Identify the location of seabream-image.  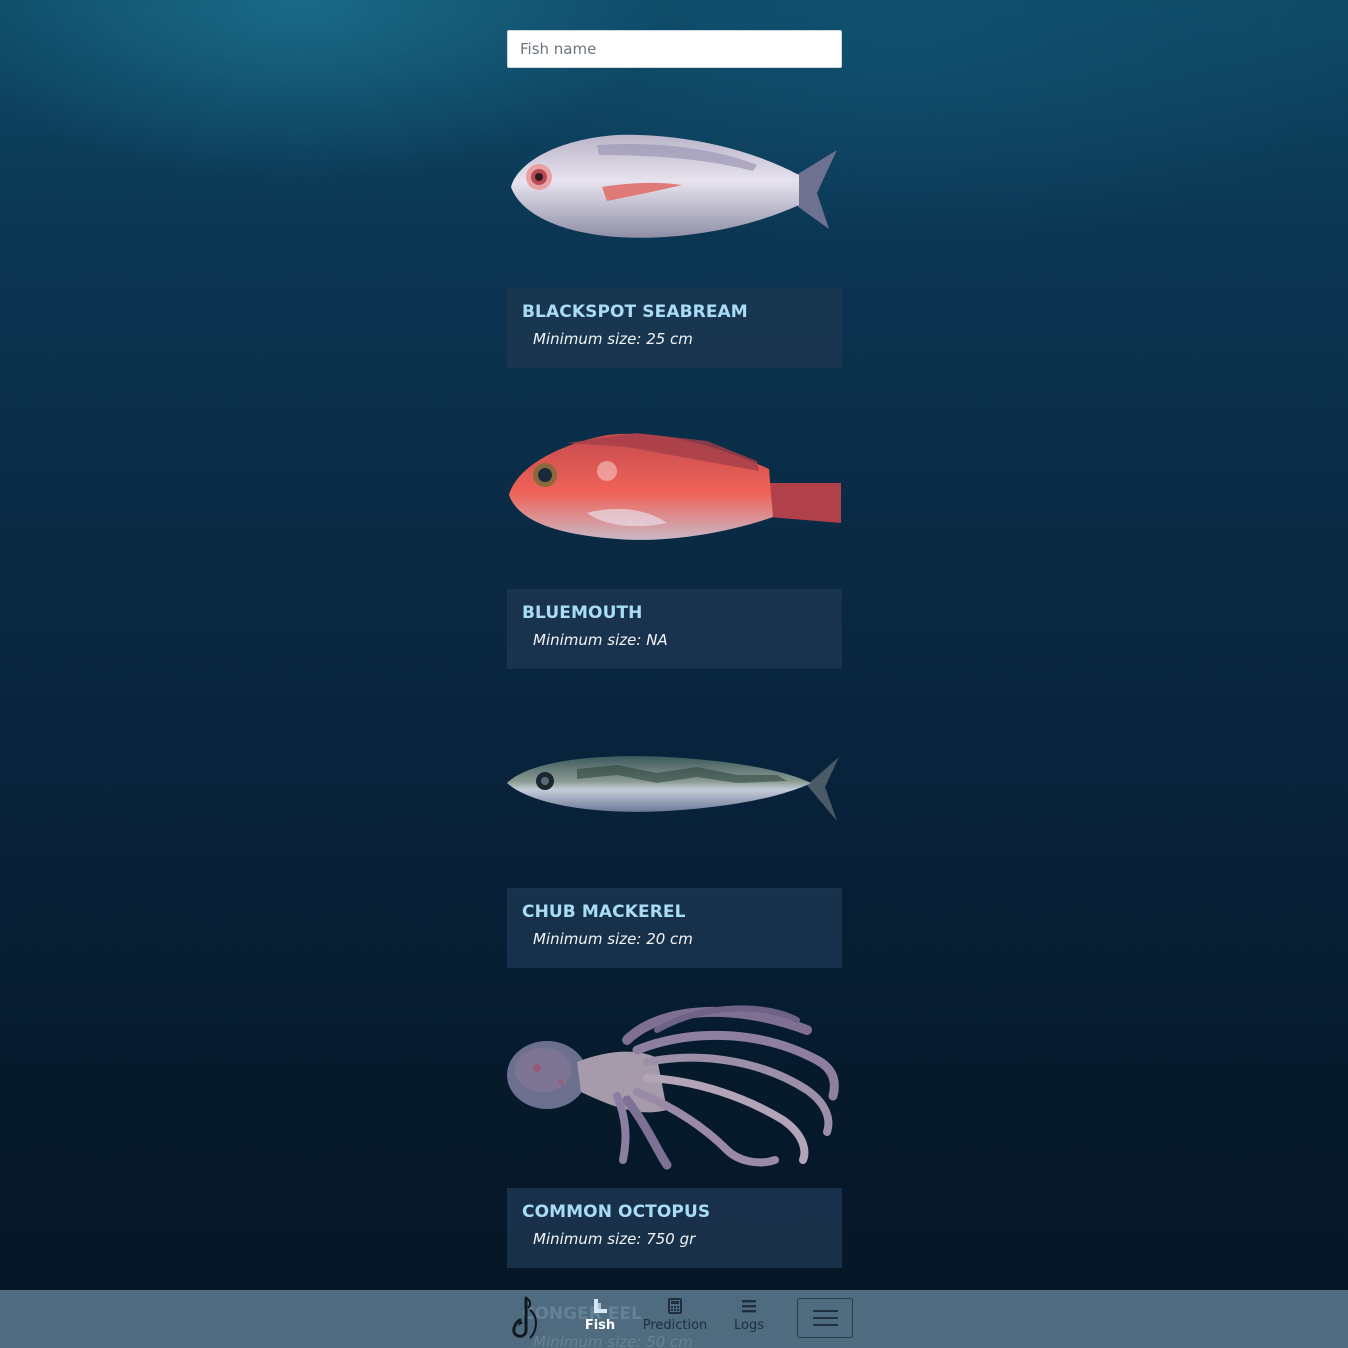
(675, 190).